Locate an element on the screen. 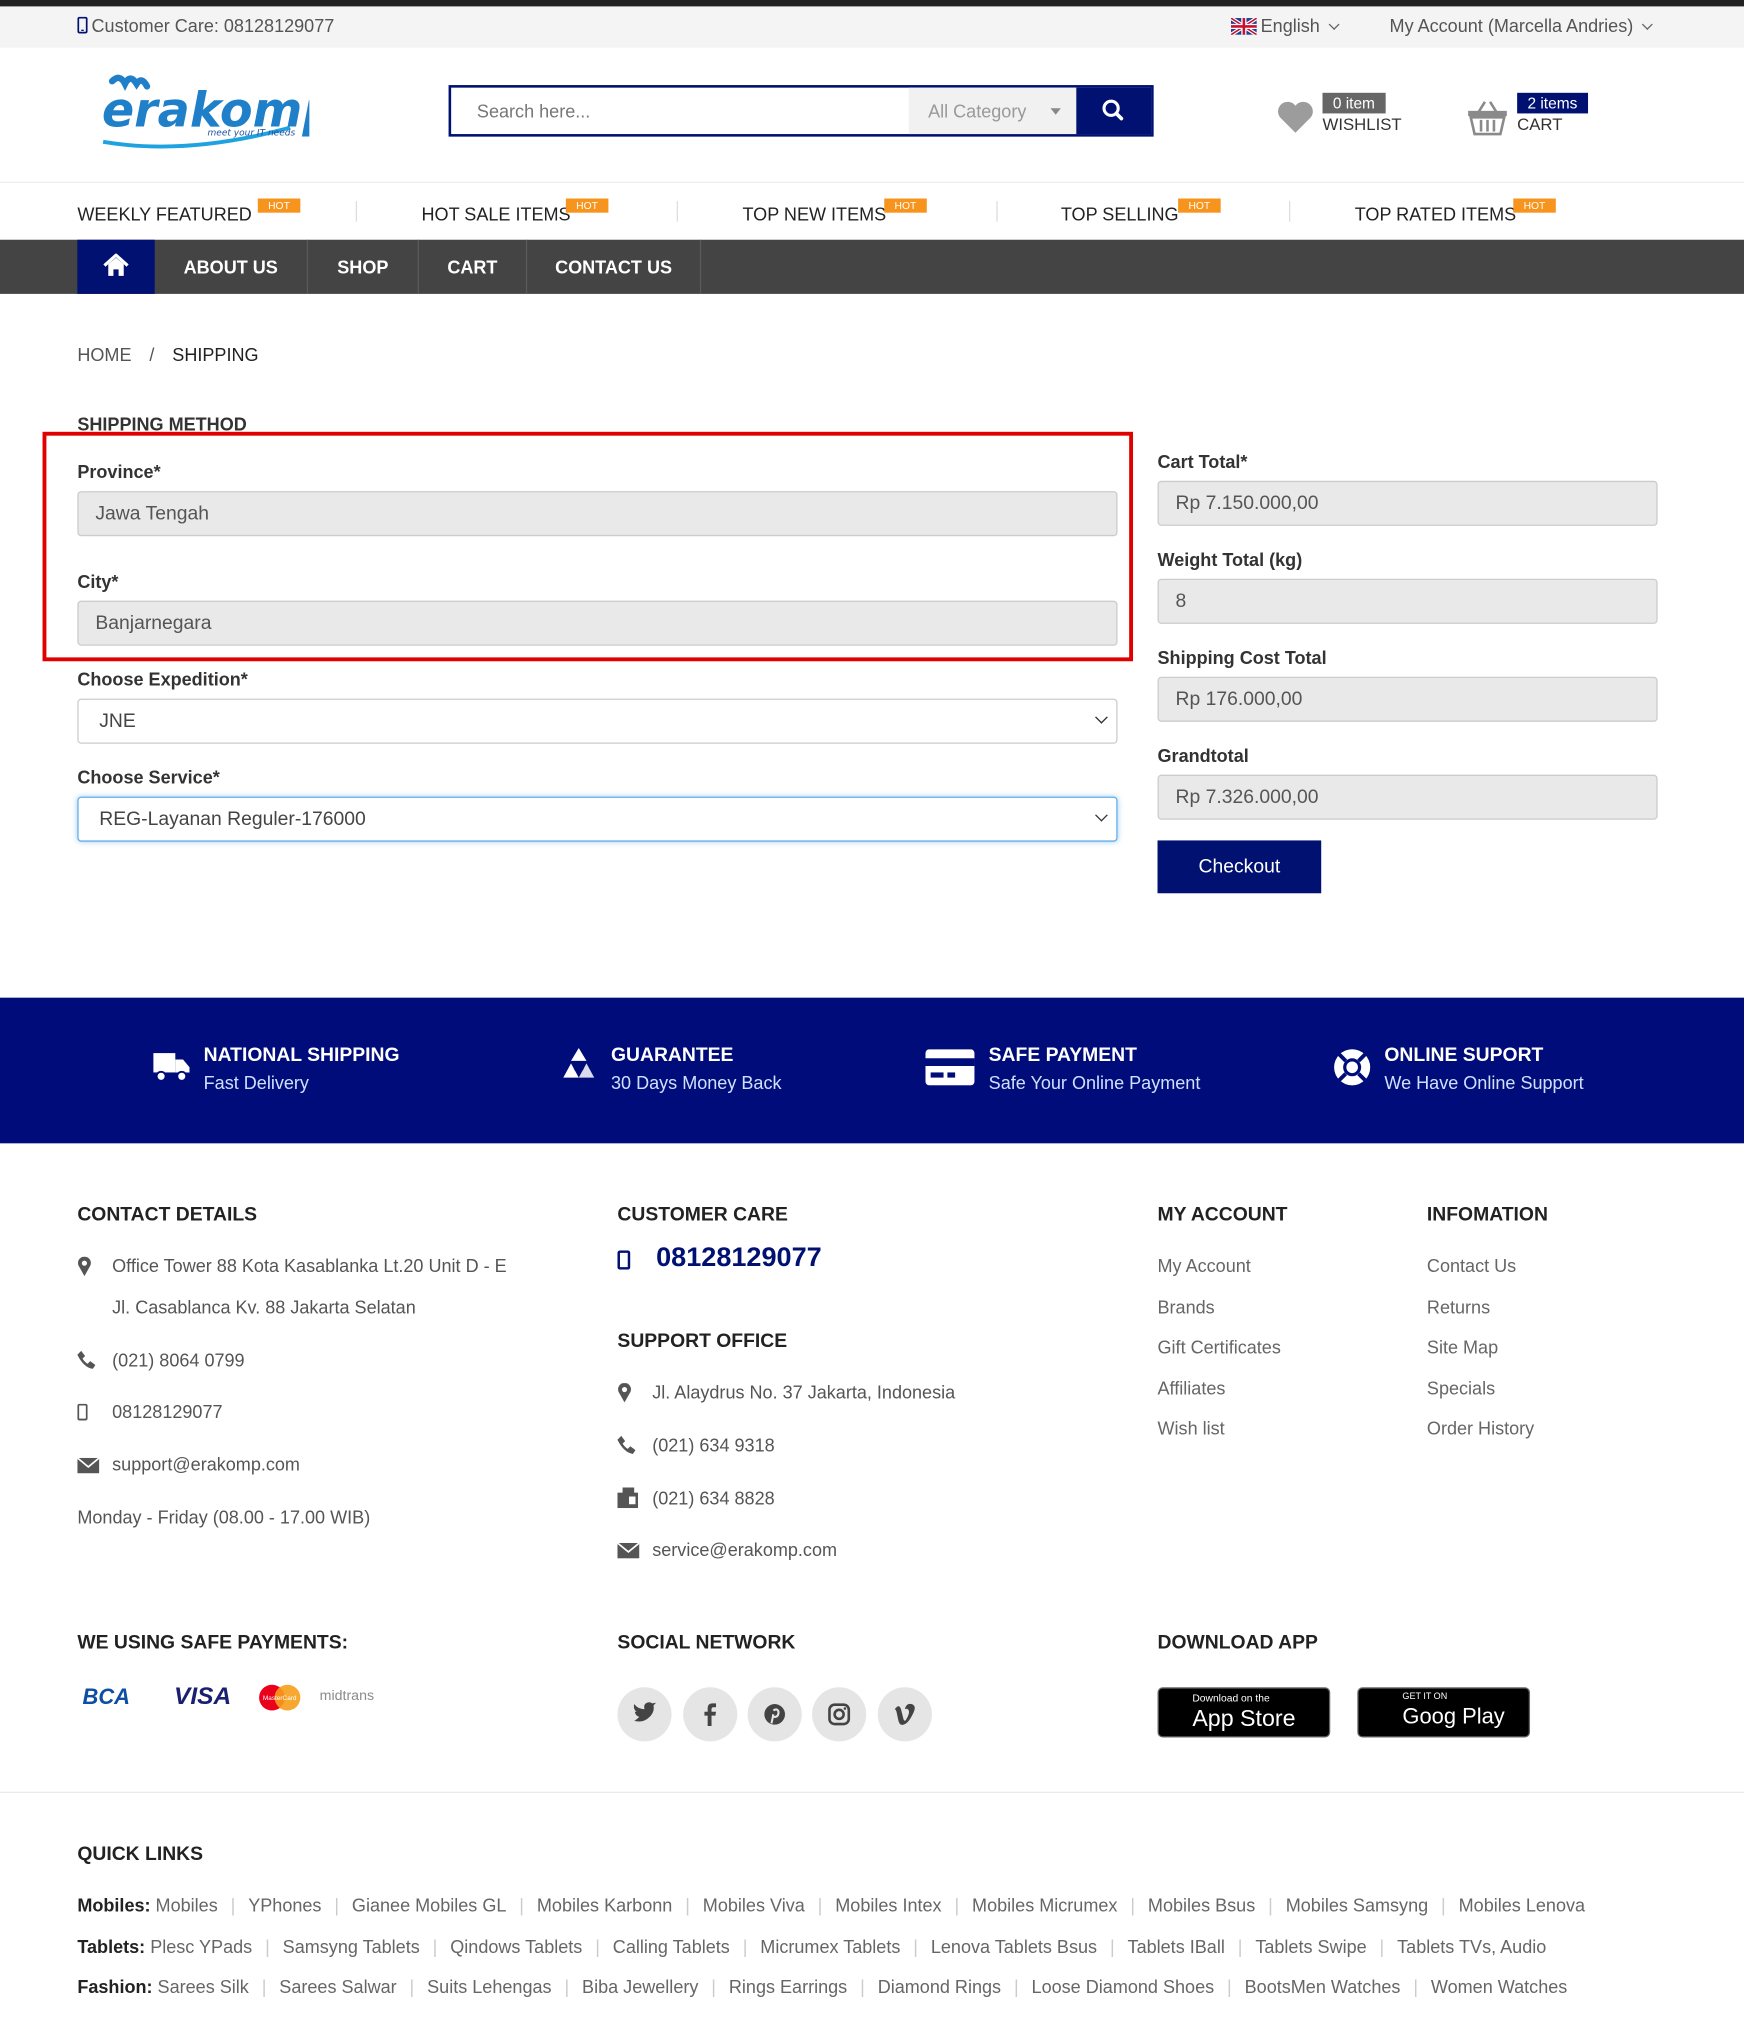 This screenshot has width=1744, height=2021. cart-button: 2 items CART is located at coordinates (1538, 118).